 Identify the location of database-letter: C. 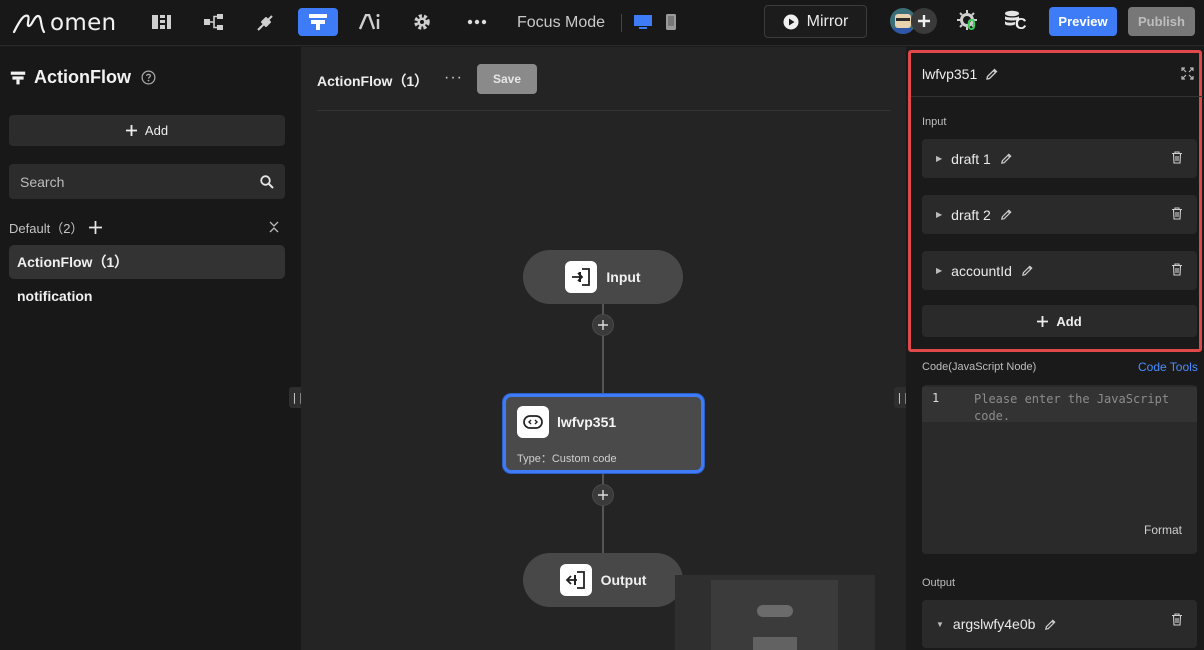
(1021, 24).